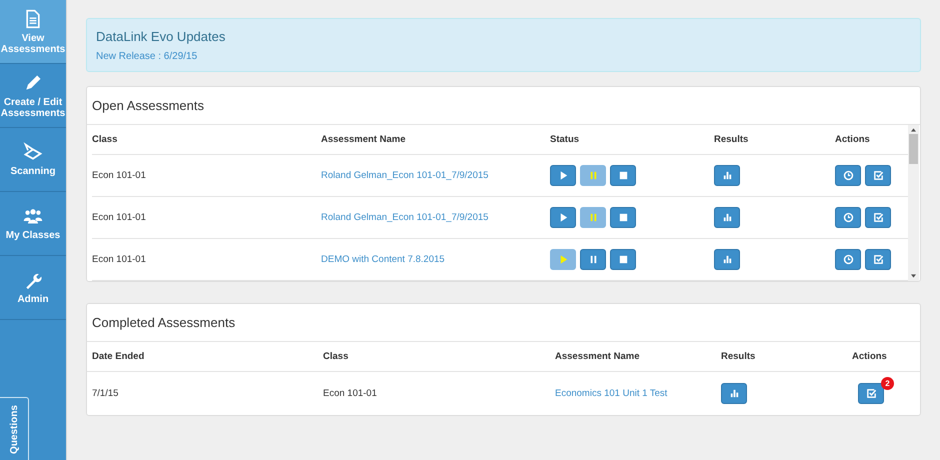  I want to click on scanner-icon, so click(33, 152).